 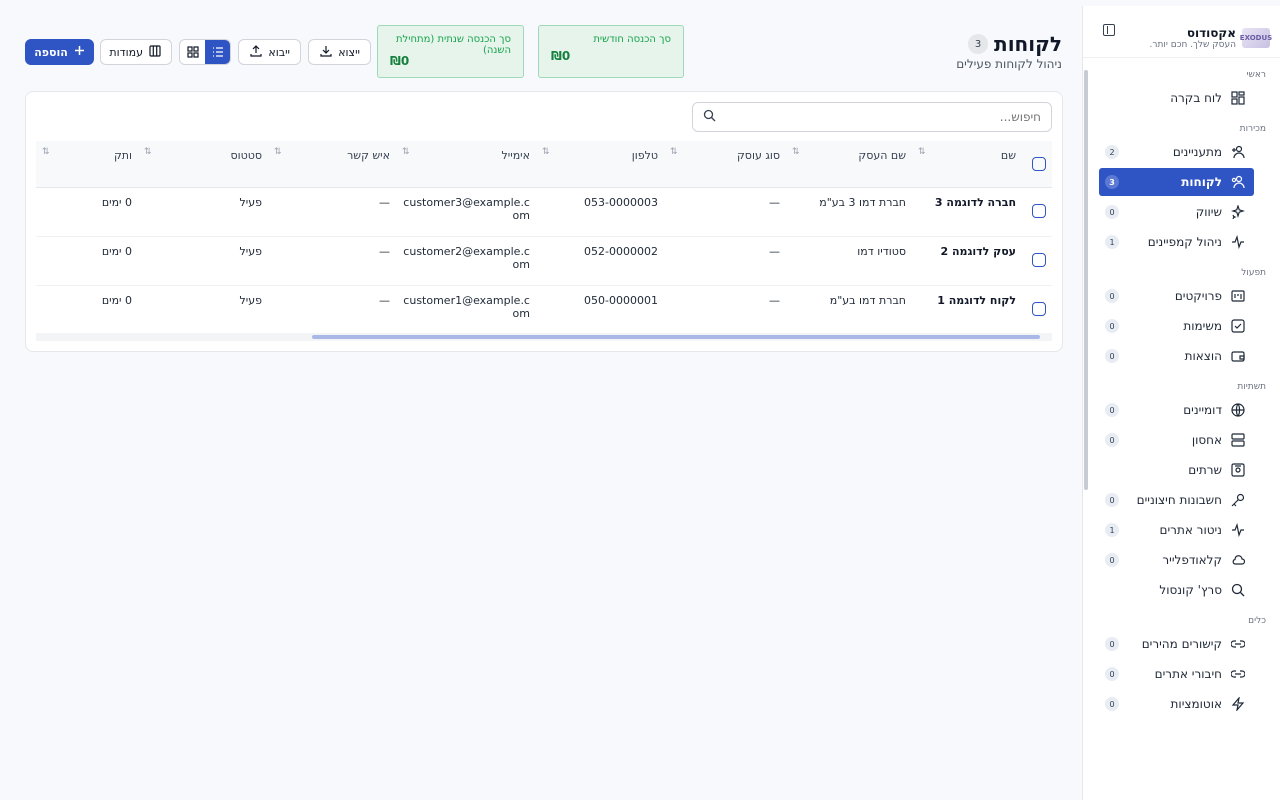 What do you see at coordinates (1197, 152) in the screenshot?
I see `sidebar-item-label: מתעניינים` at bounding box center [1197, 152].